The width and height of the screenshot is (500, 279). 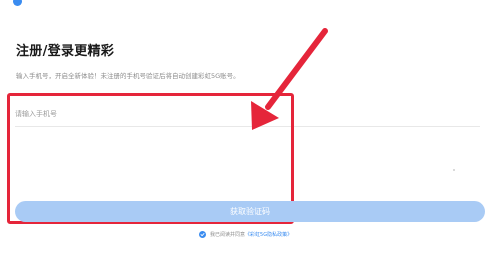 What do you see at coordinates (268, 234) in the screenshot?
I see `privacy-policy-link: 《彩虹5G隐私政策》` at bounding box center [268, 234].